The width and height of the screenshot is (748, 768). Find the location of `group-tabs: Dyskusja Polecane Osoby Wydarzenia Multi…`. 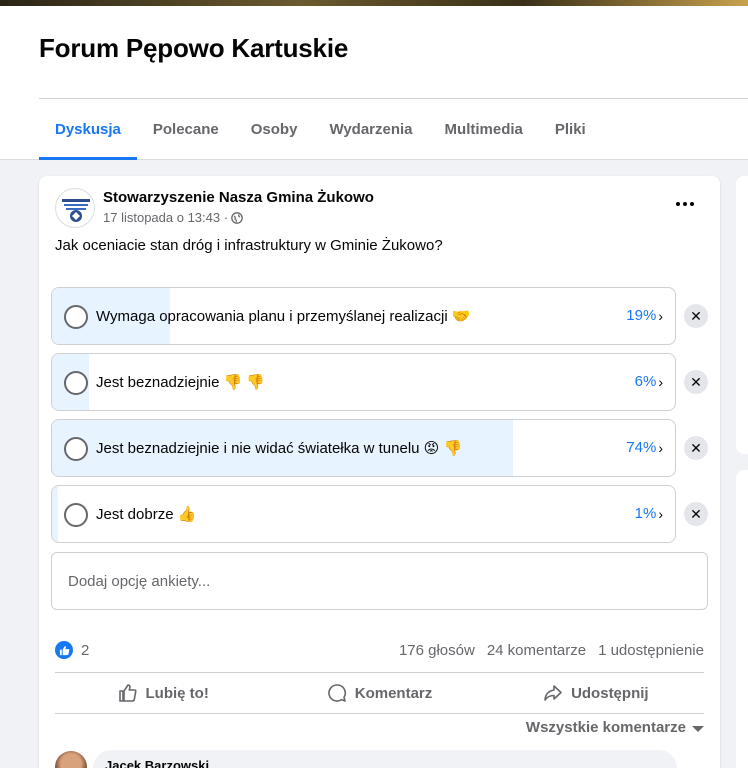

group-tabs: Dyskusja Polecane Osoby Wydarzenia Multi… is located at coordinates (320, 131).